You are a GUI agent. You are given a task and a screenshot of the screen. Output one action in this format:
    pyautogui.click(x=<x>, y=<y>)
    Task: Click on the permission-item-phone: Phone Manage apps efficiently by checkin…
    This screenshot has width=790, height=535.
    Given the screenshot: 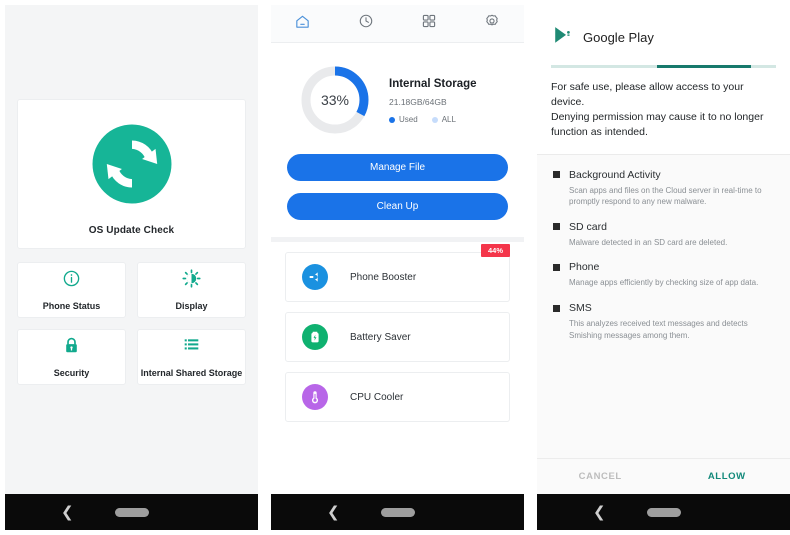 What is the action you would take?
    pyautogui.click(x=664, y=275)
    